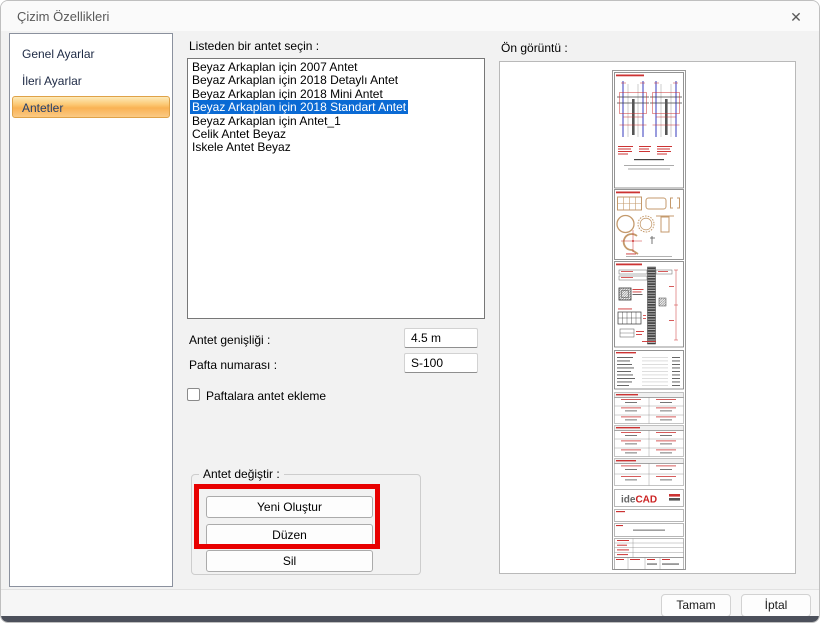 This screenshot has width=820, height=623. What do you see at coordinates (52, 81) in the screenshot?
I see `sidebar-item-label: İleri Ayarlar` at bounding box center [52, 81].